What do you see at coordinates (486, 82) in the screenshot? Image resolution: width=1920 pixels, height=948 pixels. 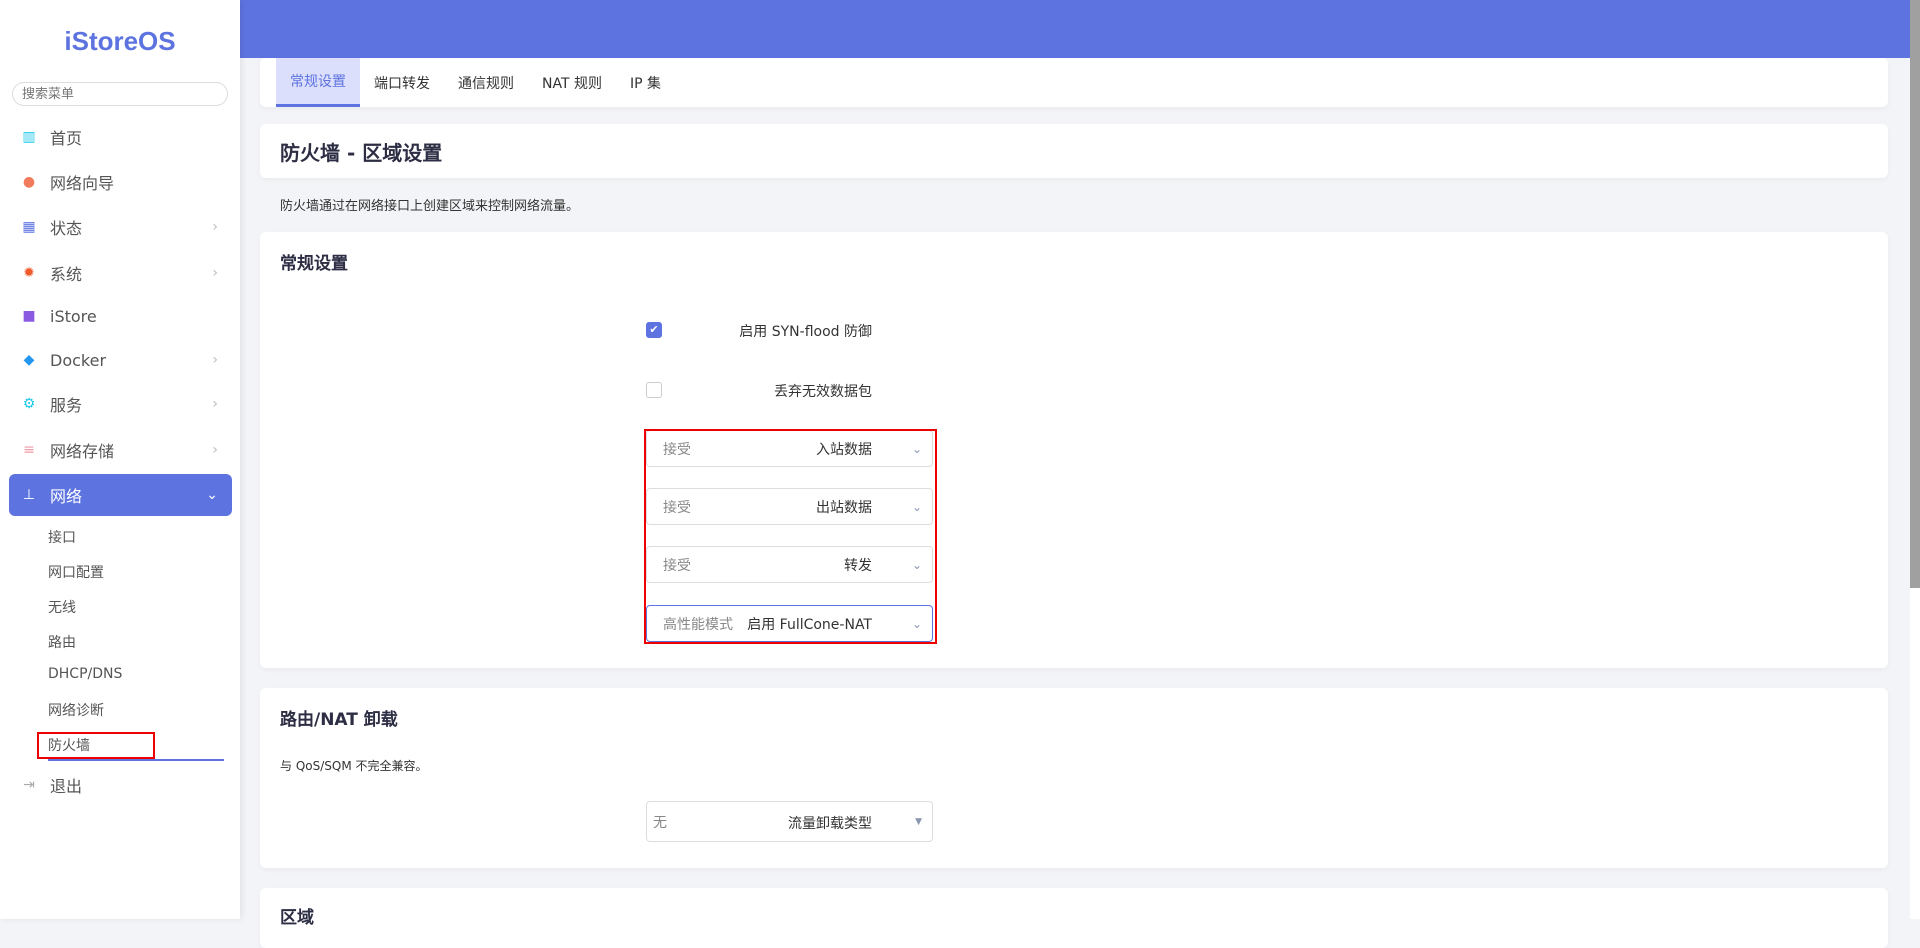 I see `tab-traffic-rules: 通信规则` at bounding box center [486, 82].